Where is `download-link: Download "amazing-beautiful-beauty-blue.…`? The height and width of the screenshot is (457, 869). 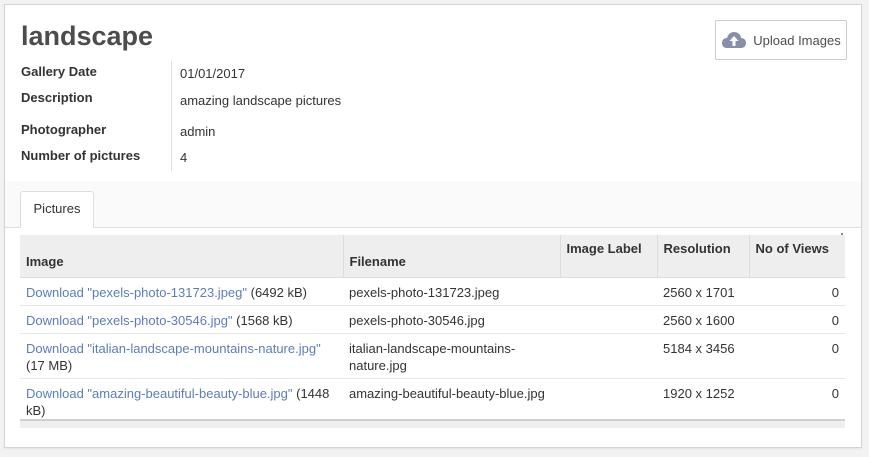
download-link: Download "amazing-beautiful-beauty-blue.… is located at coordinates (159, 393).